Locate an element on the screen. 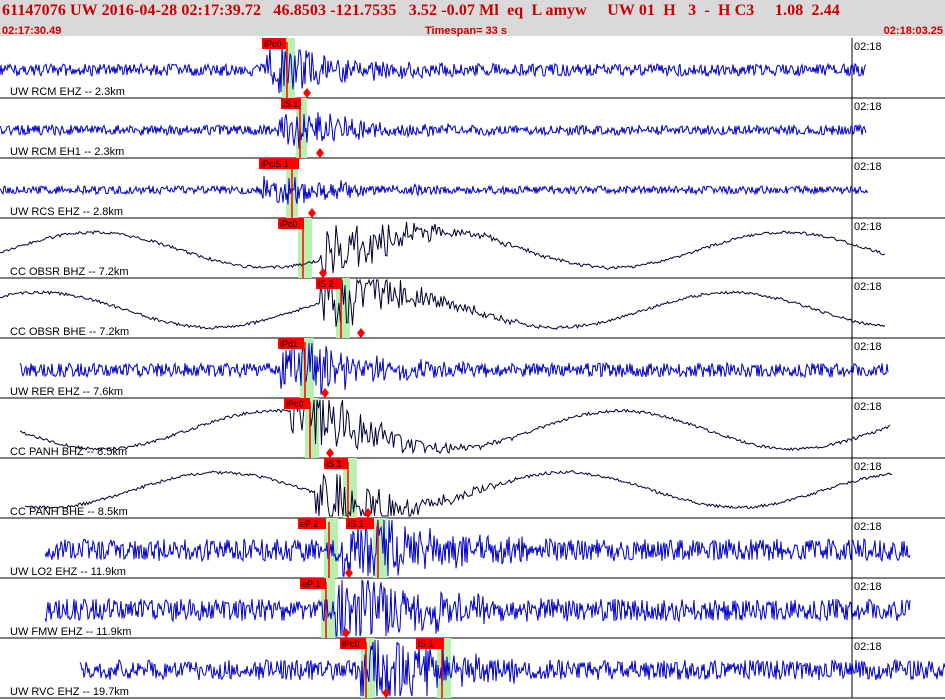  pick-label: iPciS 1 is located at coordinates (275, 164).